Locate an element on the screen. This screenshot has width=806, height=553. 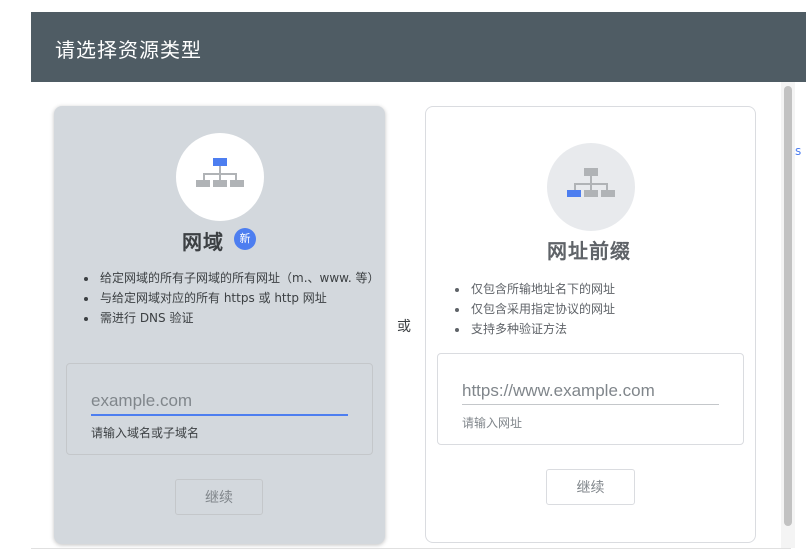
domain-icon-circle is located at coordinates (220, 177).